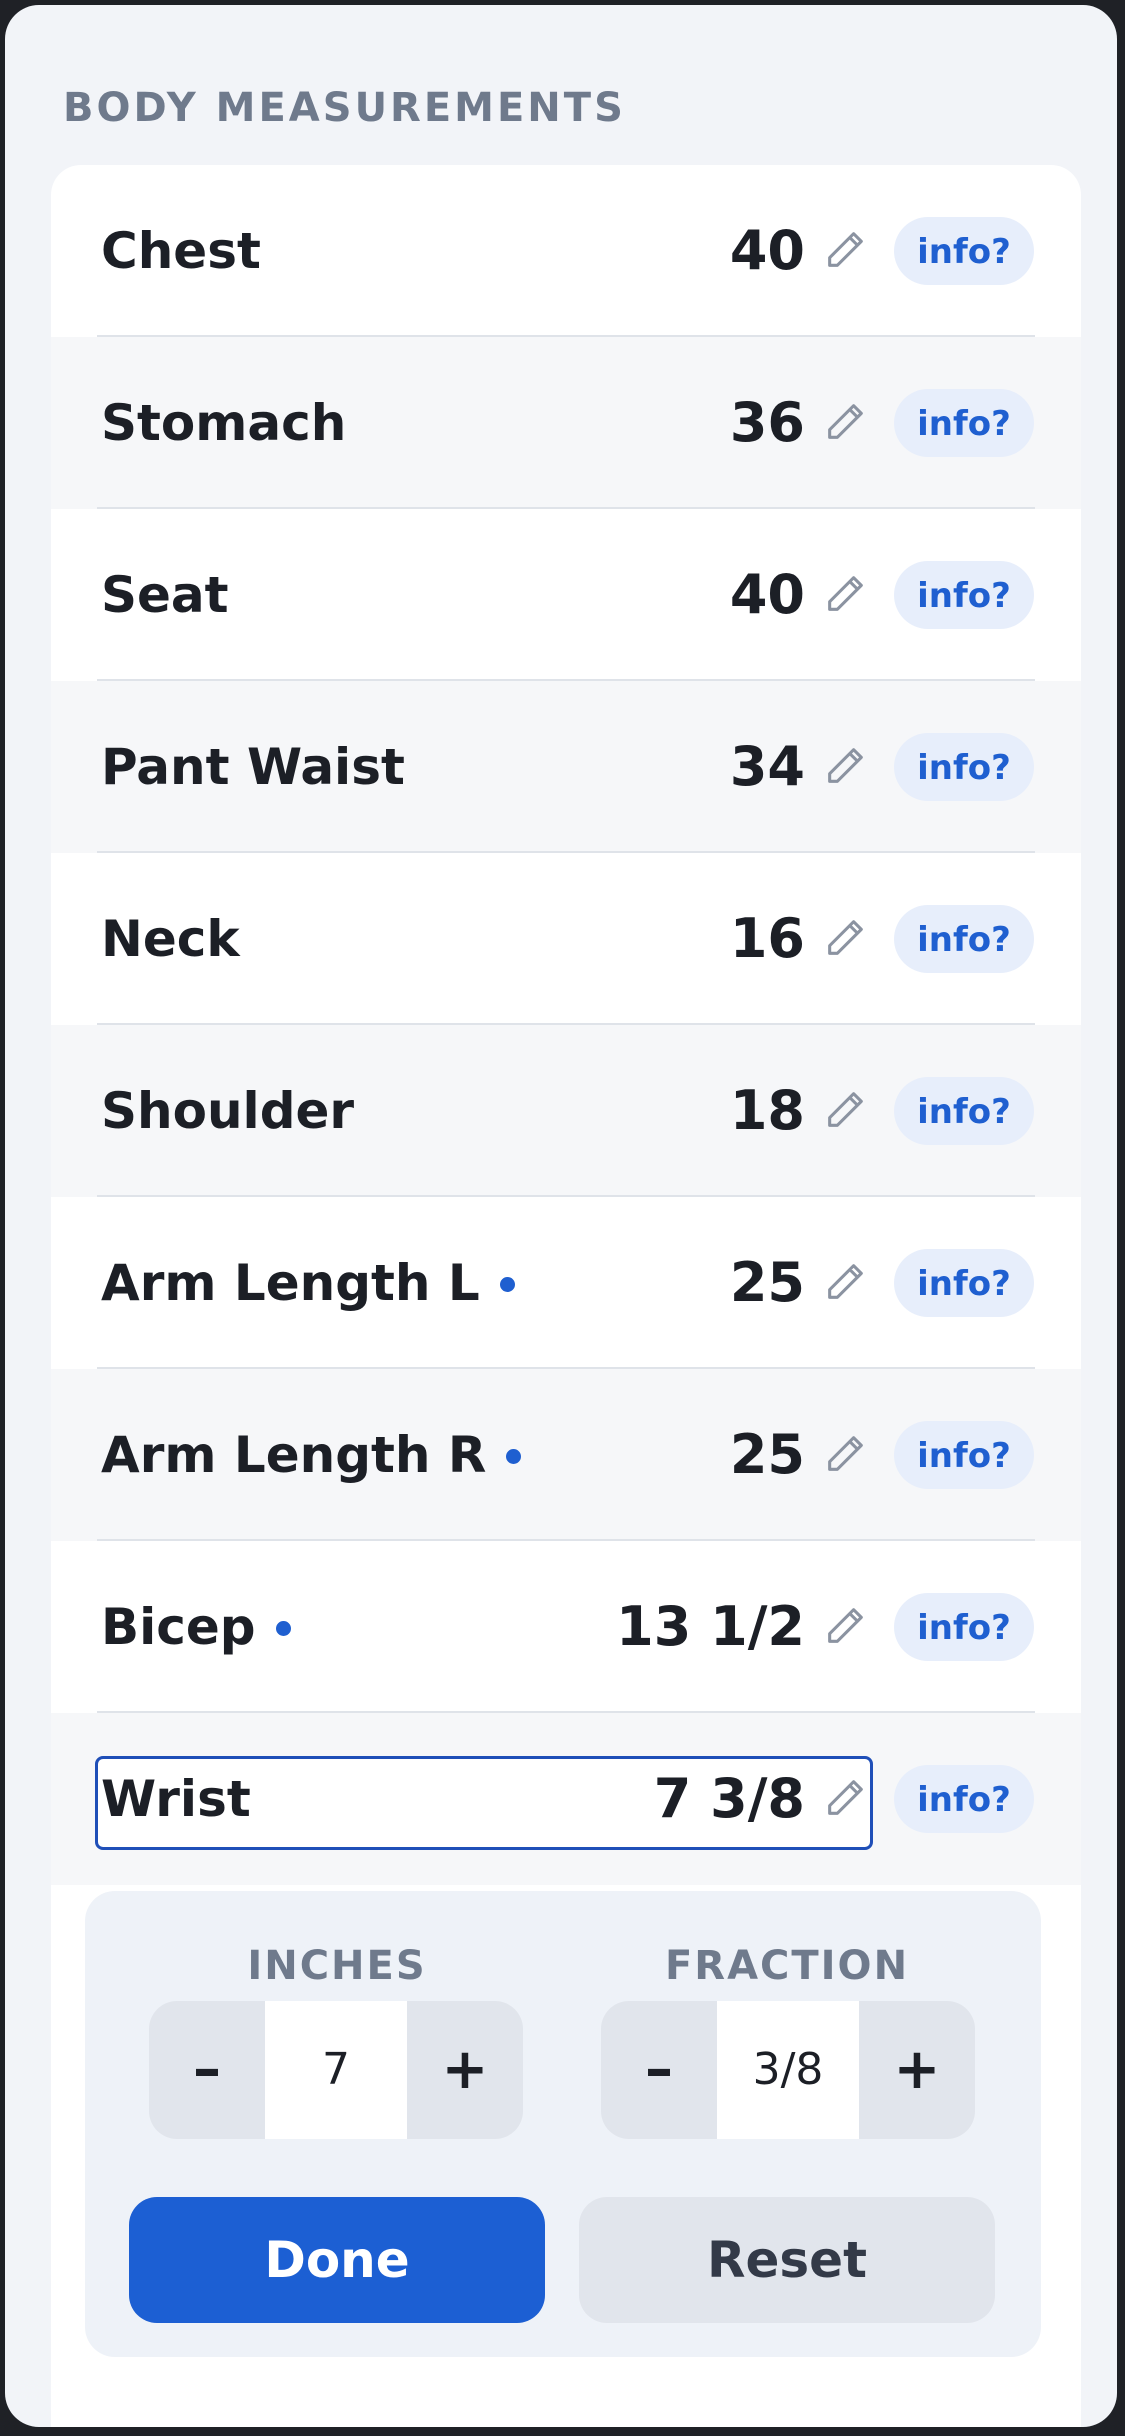  Describe the element at coordinates (566, 767) in the screenshot. I see `measurement-row-pant-waist: Pant Waist 34 info?` at that location.